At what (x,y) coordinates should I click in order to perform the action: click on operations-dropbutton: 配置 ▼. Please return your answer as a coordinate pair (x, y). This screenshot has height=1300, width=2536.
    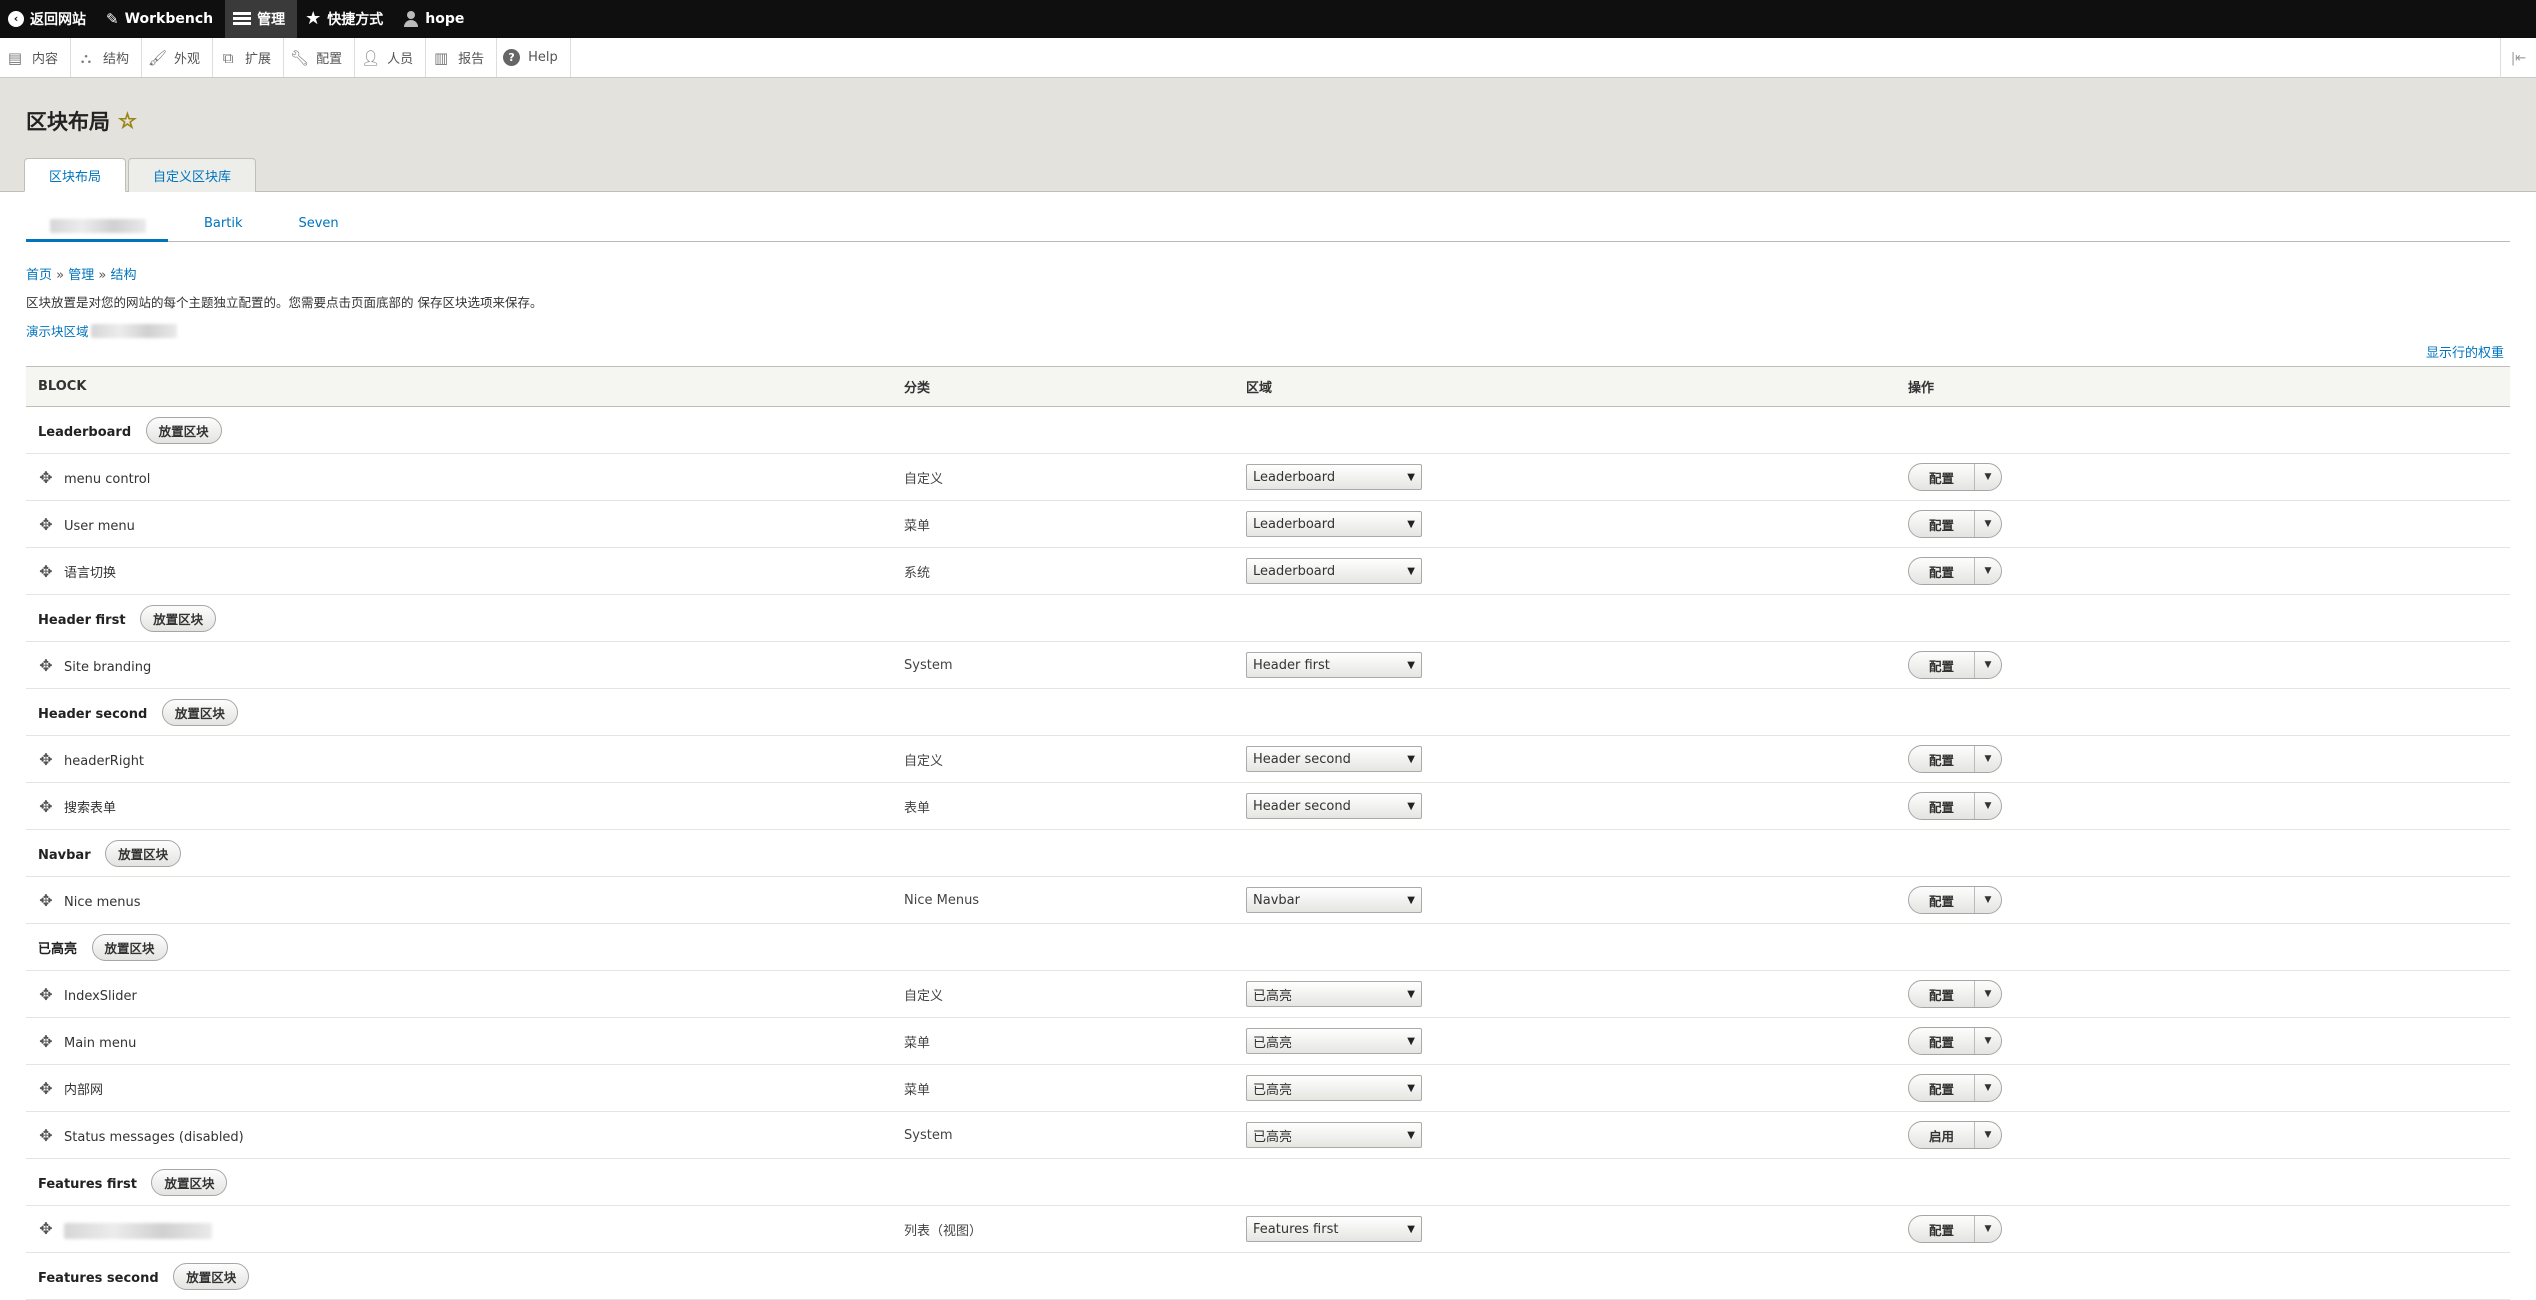
    Looking at the image, I should click on (1955, 994).